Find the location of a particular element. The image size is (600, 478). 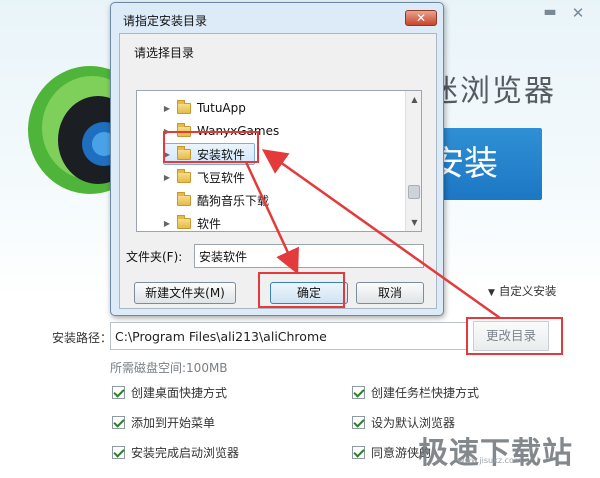

dialog-title: 请指定安装目录 is located at coordinates (165, 21).